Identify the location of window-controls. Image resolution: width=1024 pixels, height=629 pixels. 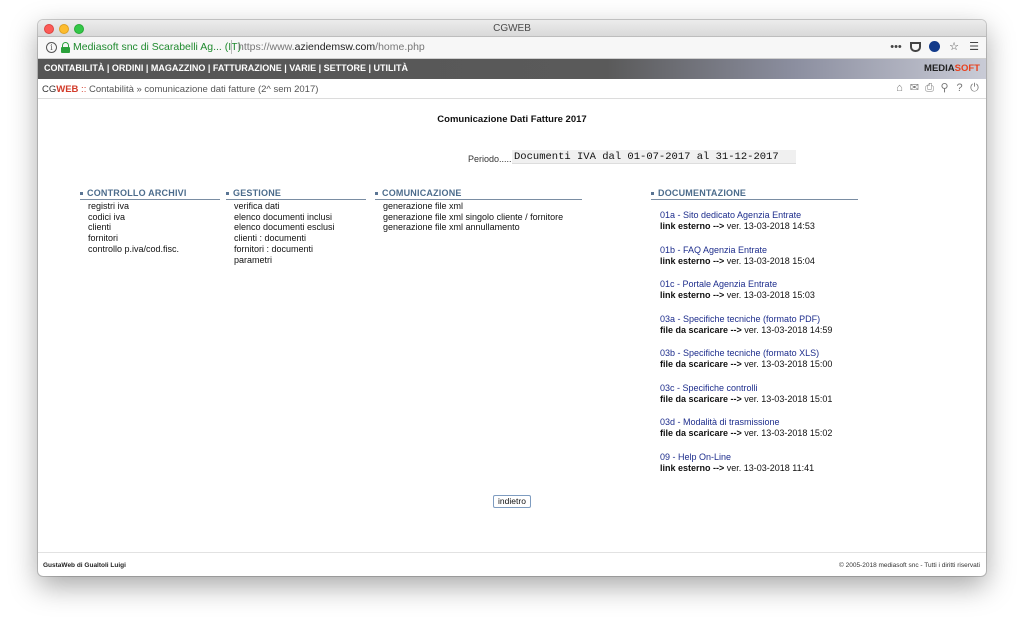
(64, 29).